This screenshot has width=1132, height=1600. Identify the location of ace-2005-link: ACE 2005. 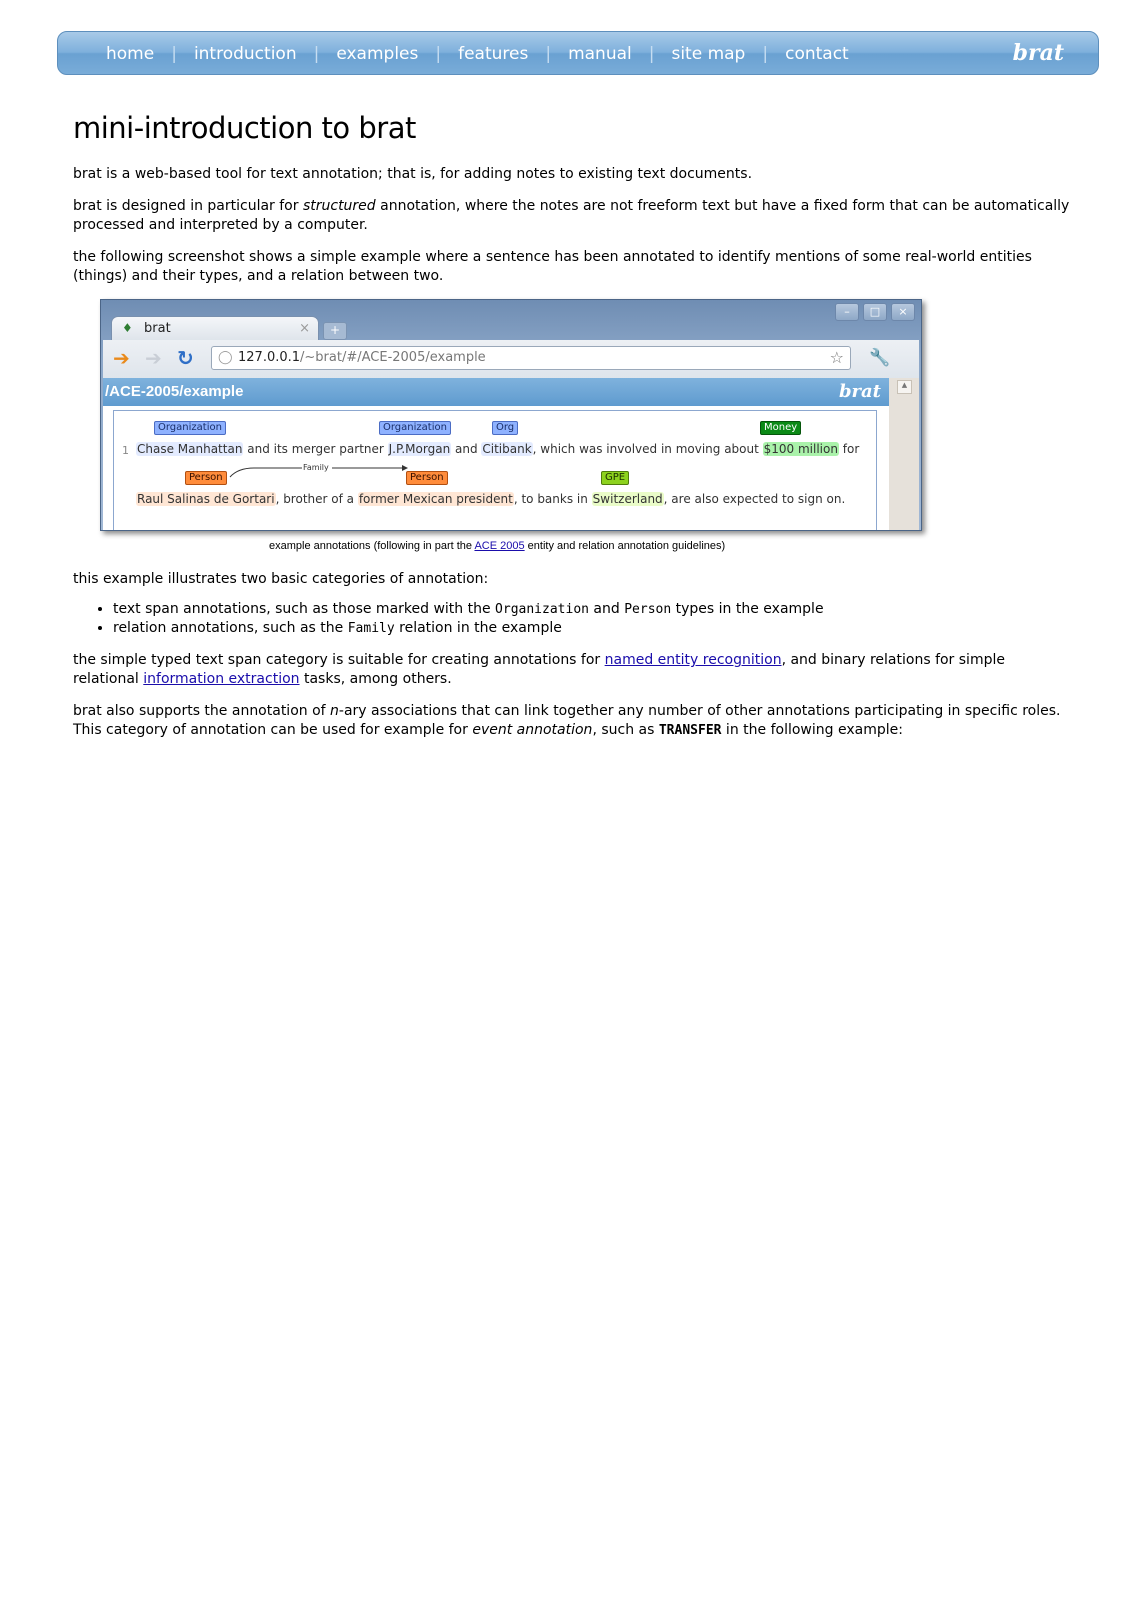
(499, 546).